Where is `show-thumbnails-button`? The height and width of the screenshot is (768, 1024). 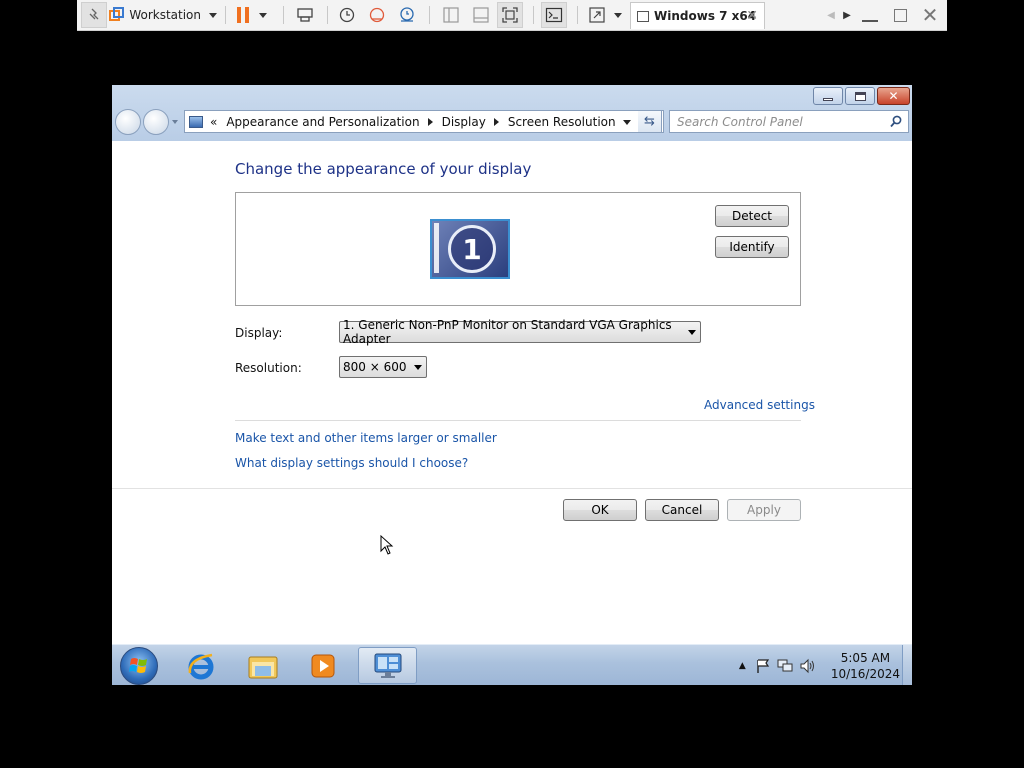
show-thumbnails-button is located at coordinates (481, 15).